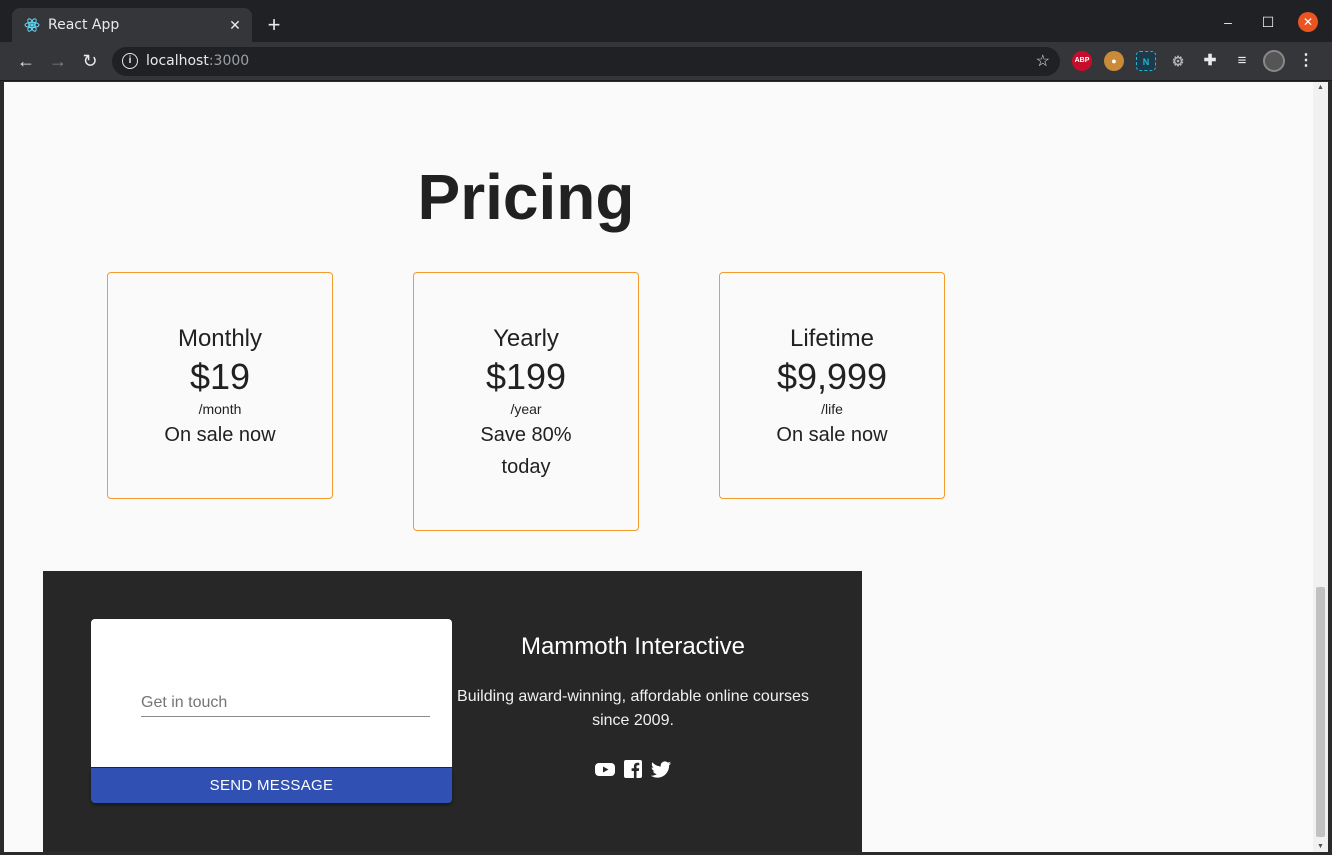 The height and width of the screenshot is (855, 1332). Describe the element at coordinates (1178, 61) in the screenshot. I see `developer-extension-icon: ⚙` at that location.